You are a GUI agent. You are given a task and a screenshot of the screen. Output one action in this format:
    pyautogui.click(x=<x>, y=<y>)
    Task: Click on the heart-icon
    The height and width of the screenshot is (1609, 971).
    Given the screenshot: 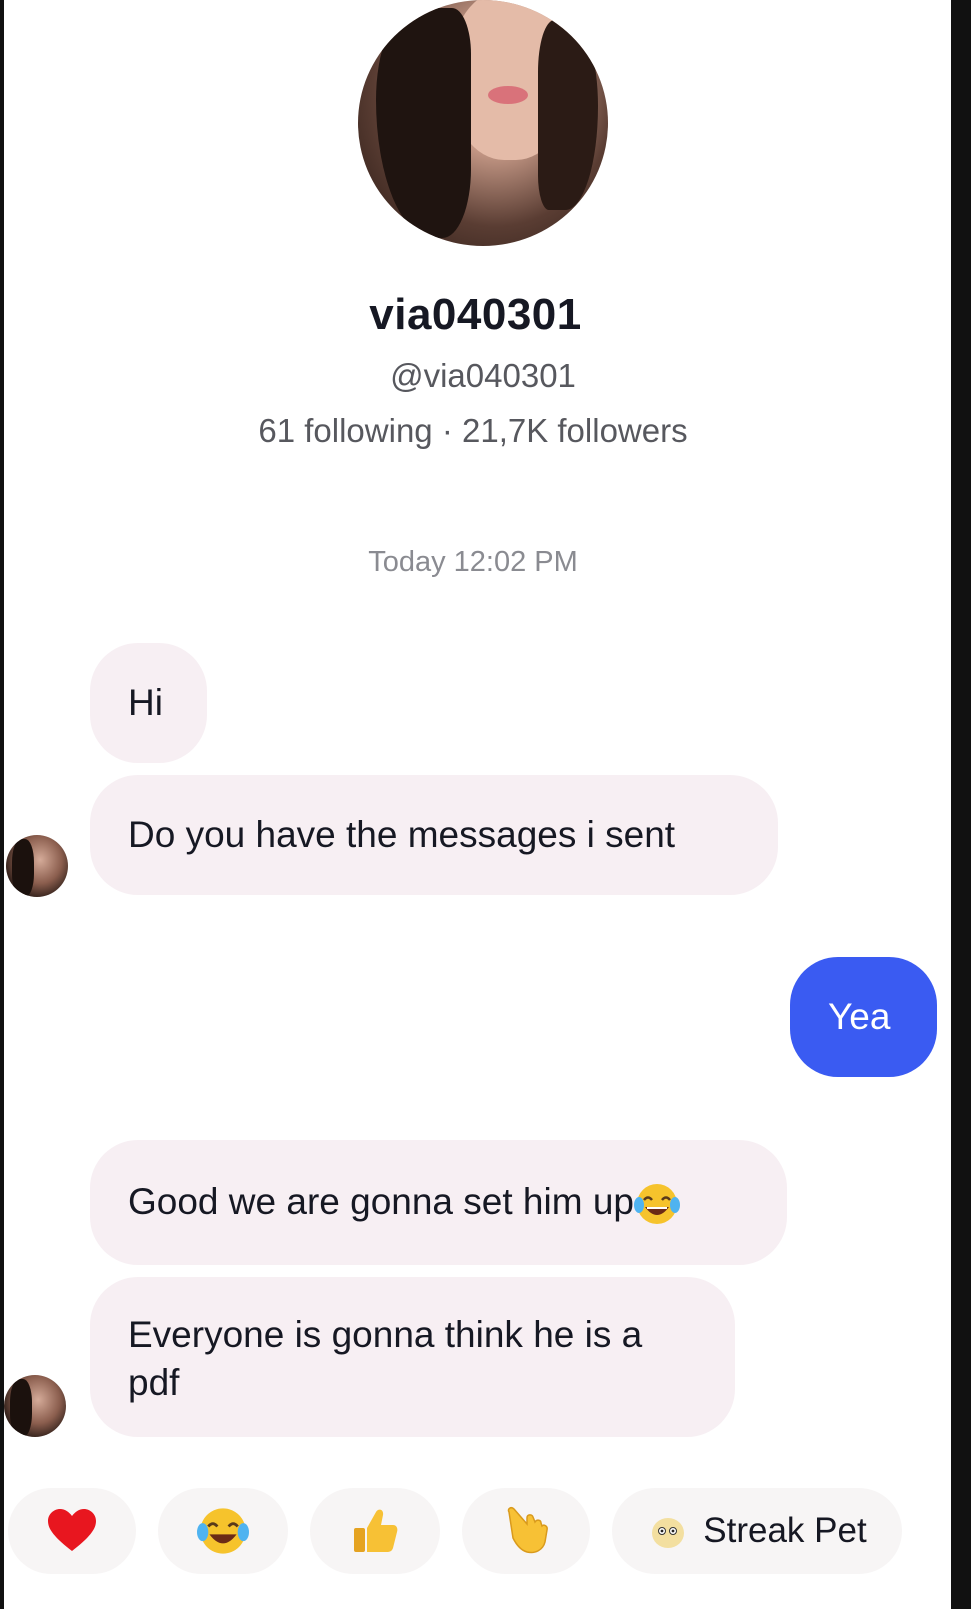 What is the action you would take?
    pyautogui.click(x=72, y=1530)
    